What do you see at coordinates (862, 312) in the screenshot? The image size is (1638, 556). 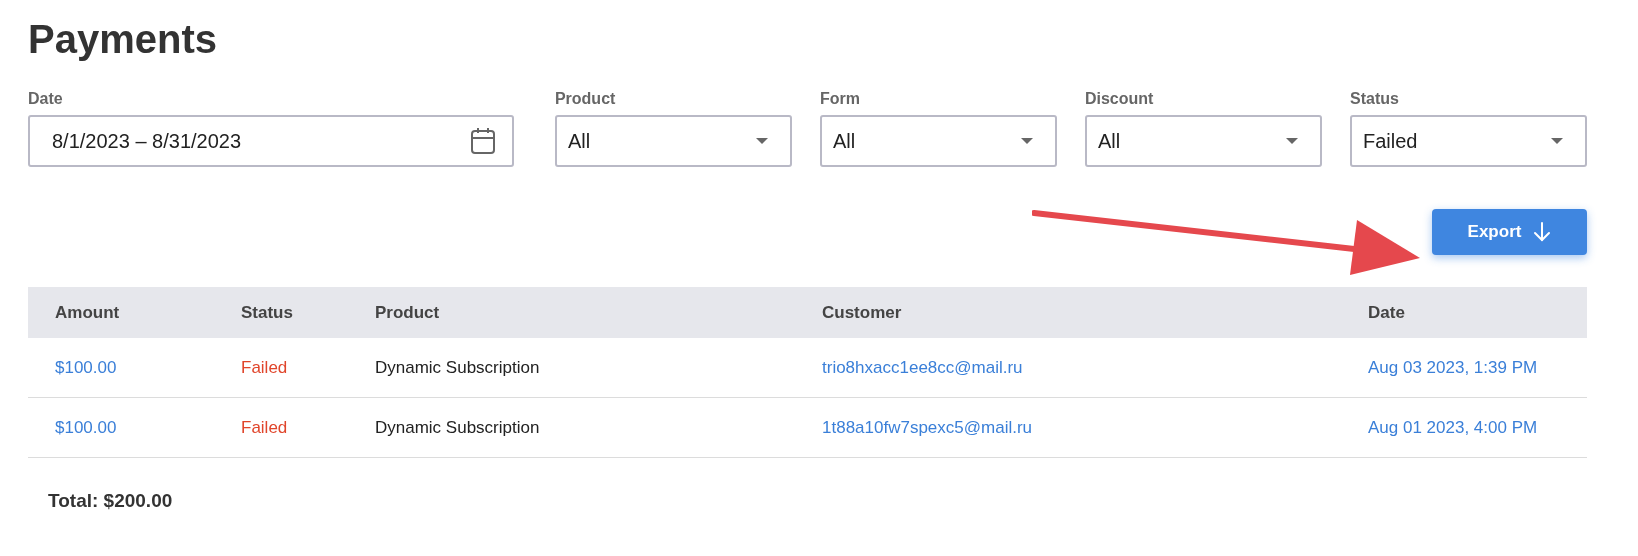 I see `column-header: Customer` at bounding box center [862, 312].